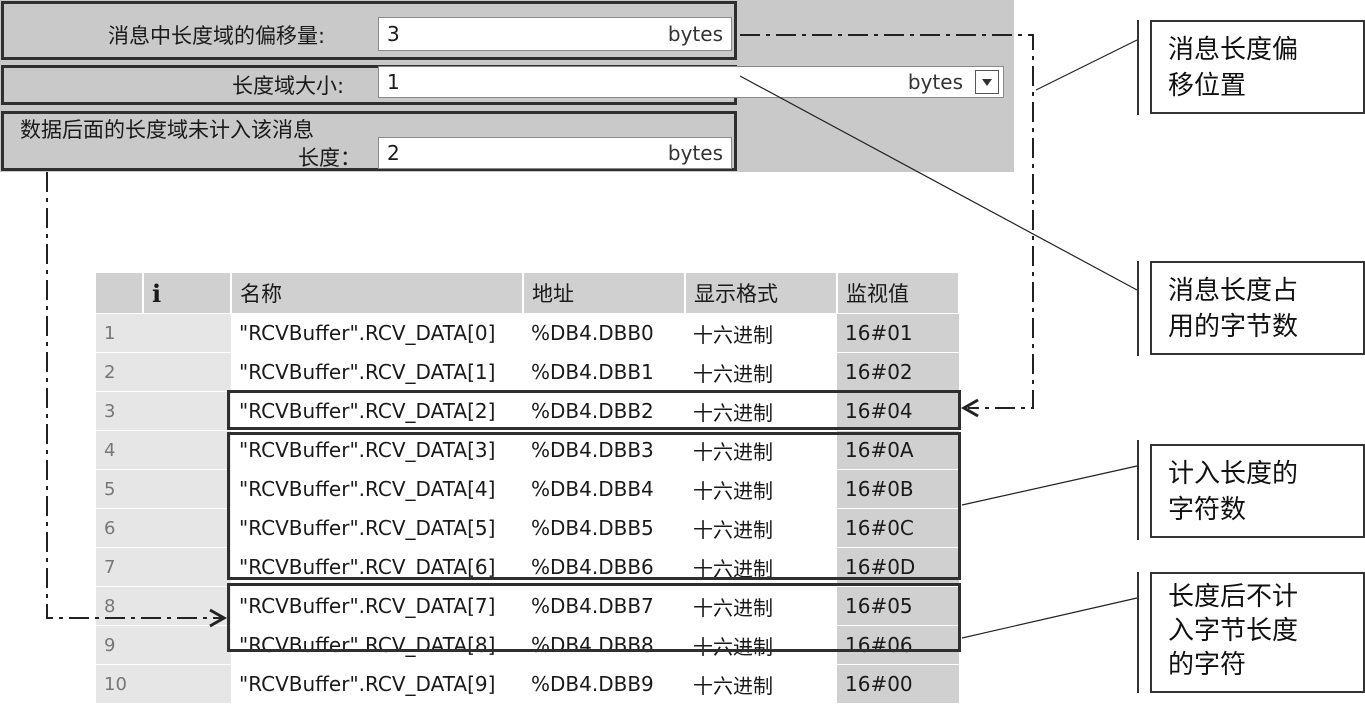 This screenshot has height=704, width=1365. Describe the element at coordinates (1086, 65) in the screenshot. I see `leader-offset-position` at that location.